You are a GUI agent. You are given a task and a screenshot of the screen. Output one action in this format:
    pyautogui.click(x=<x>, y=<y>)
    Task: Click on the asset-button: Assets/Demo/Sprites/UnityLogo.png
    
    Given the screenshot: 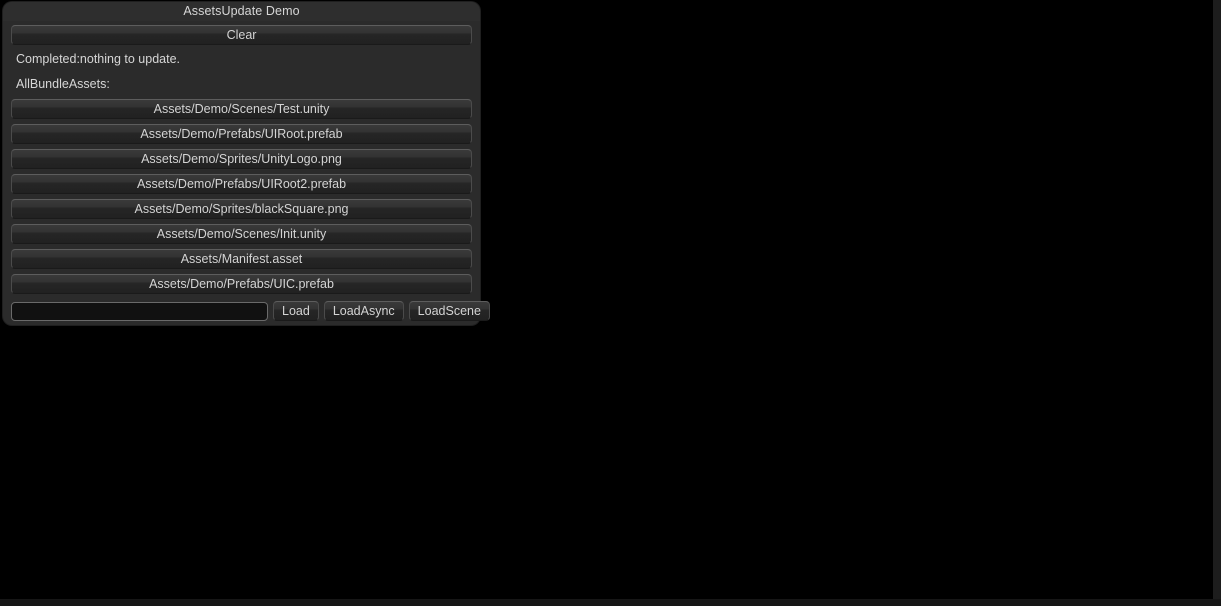 What is the action you would take?
    pyautogui.click(x=241, y=159)
    